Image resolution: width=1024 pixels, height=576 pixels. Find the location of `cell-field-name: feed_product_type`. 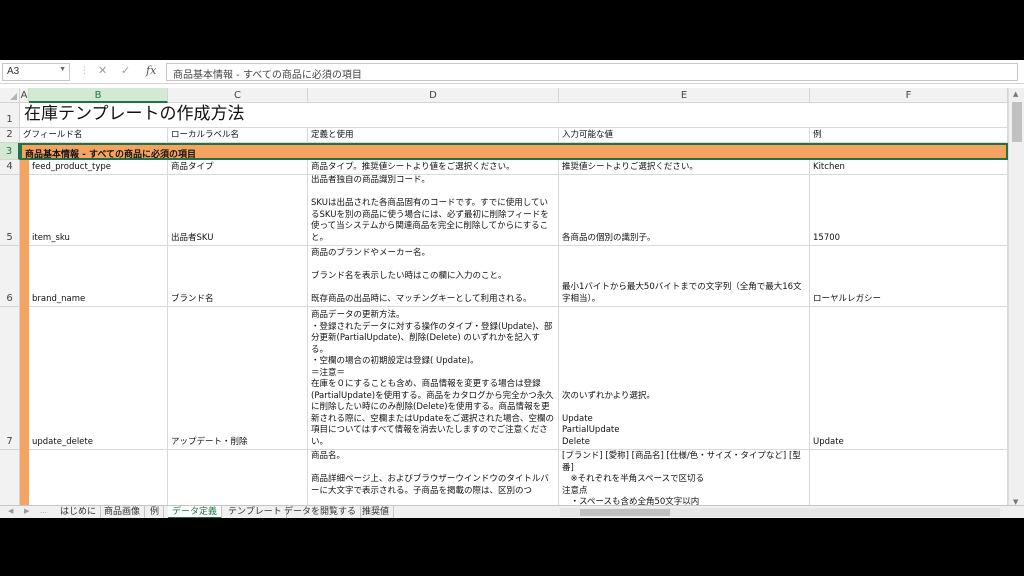

cell-field-name: feed_product_type is located at coordinates (98, 167).